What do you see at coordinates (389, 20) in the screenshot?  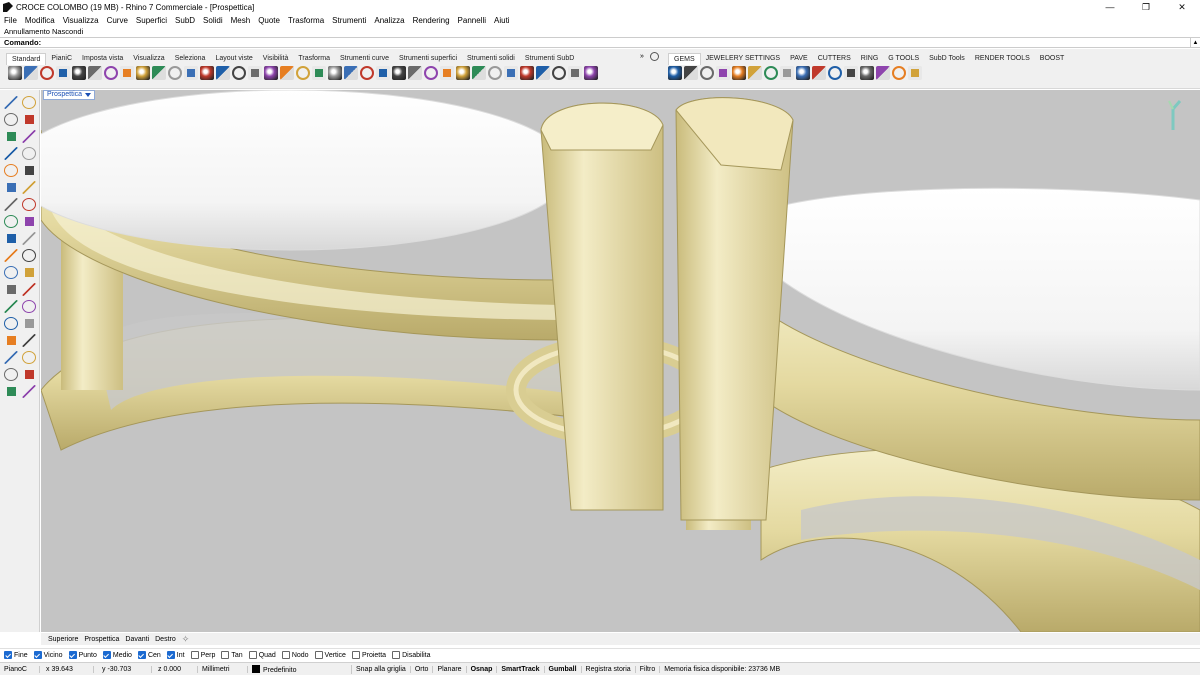 I see `menu-analizza: Analizza` at bounding box center [389, 20].